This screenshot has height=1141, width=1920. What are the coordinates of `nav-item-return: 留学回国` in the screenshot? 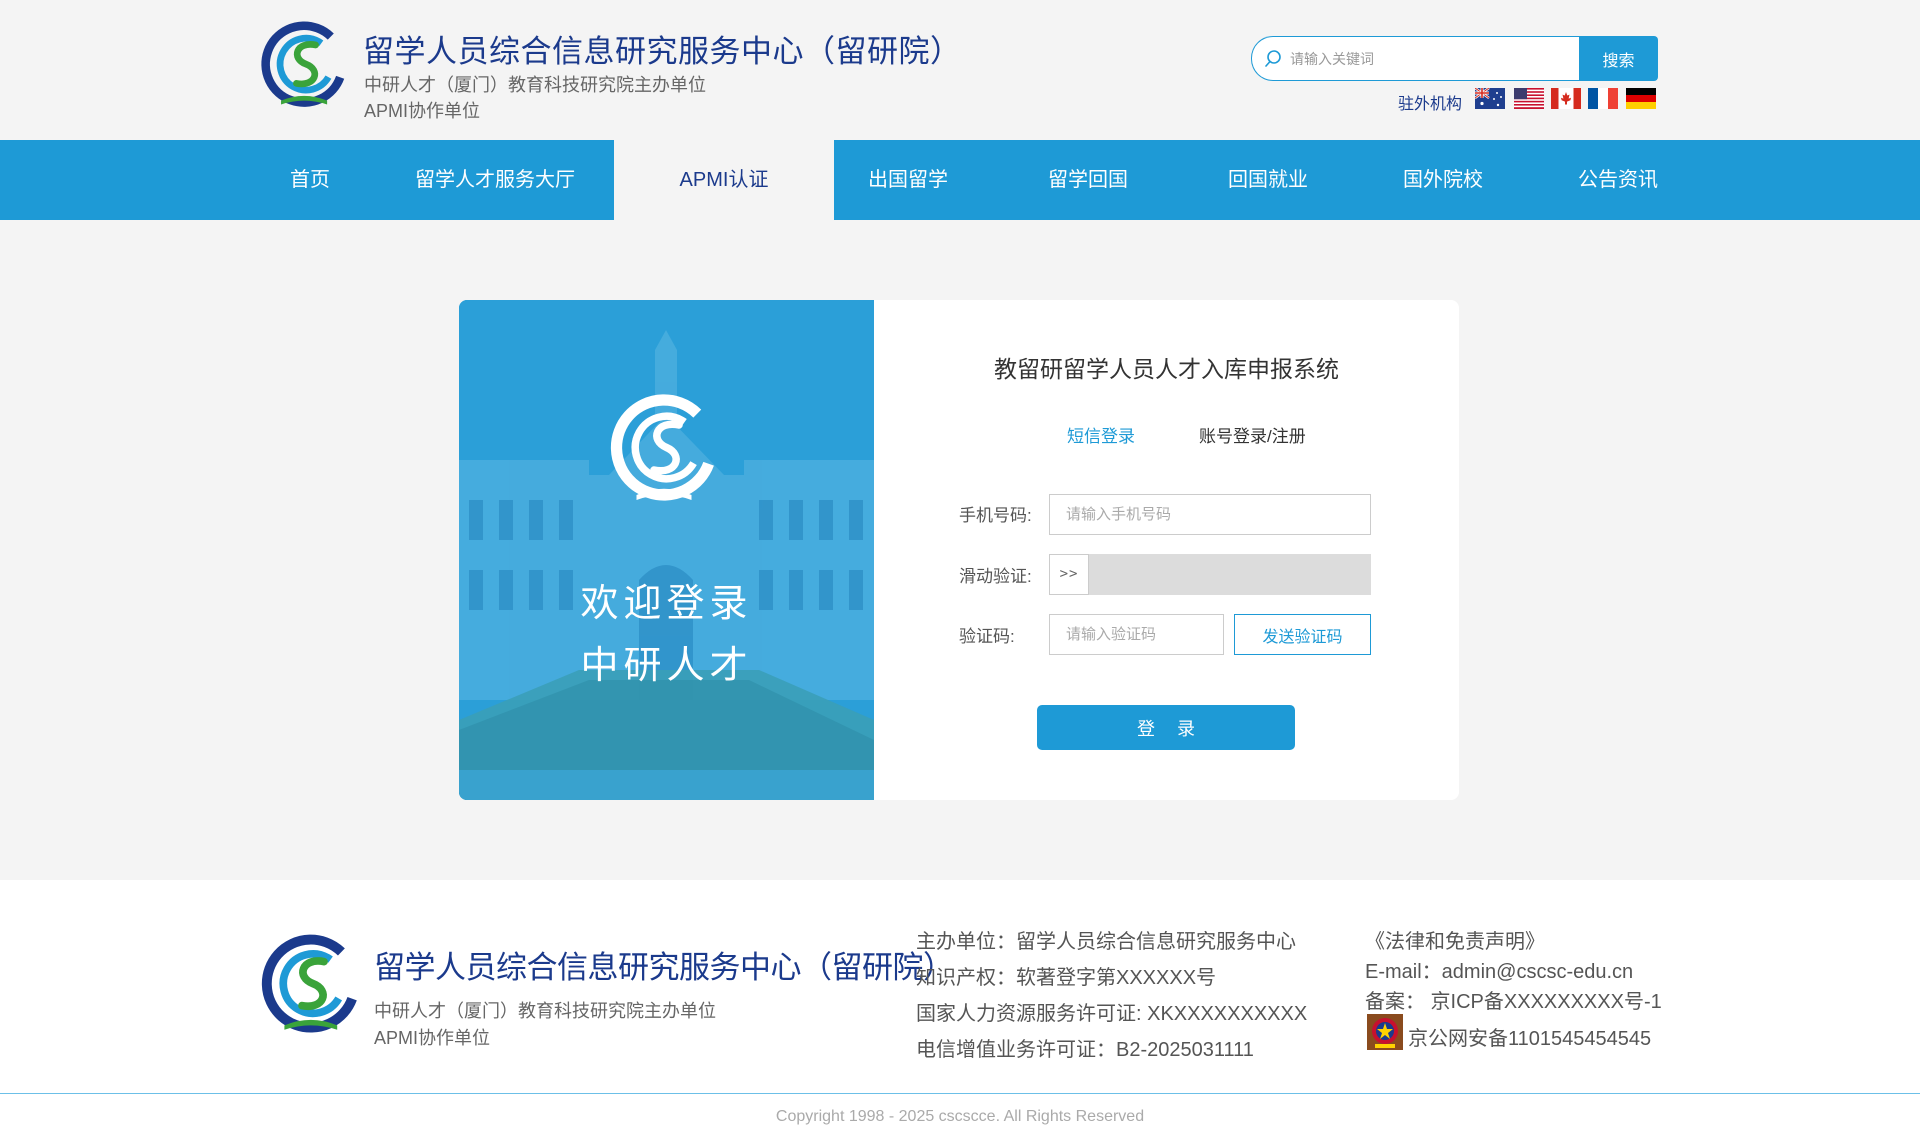 It's located at (1088, 180).